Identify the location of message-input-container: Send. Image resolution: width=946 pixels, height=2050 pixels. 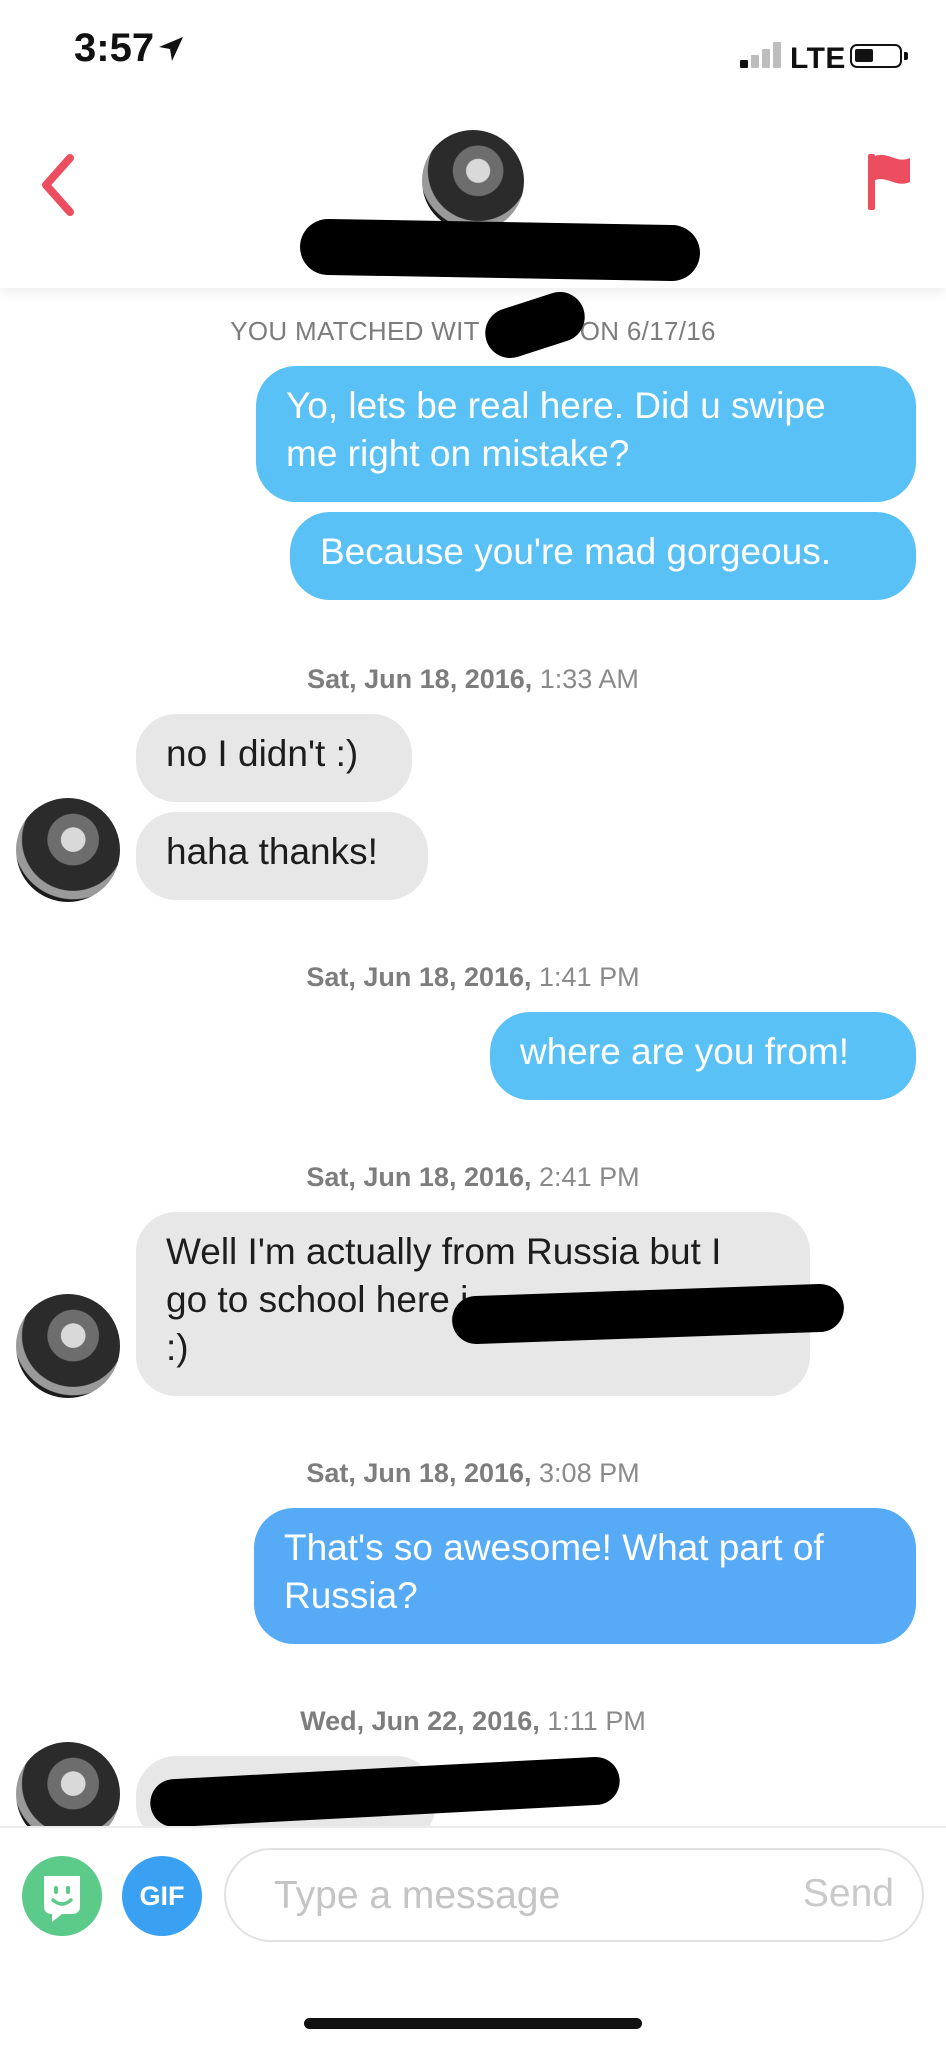
(574, 1895).